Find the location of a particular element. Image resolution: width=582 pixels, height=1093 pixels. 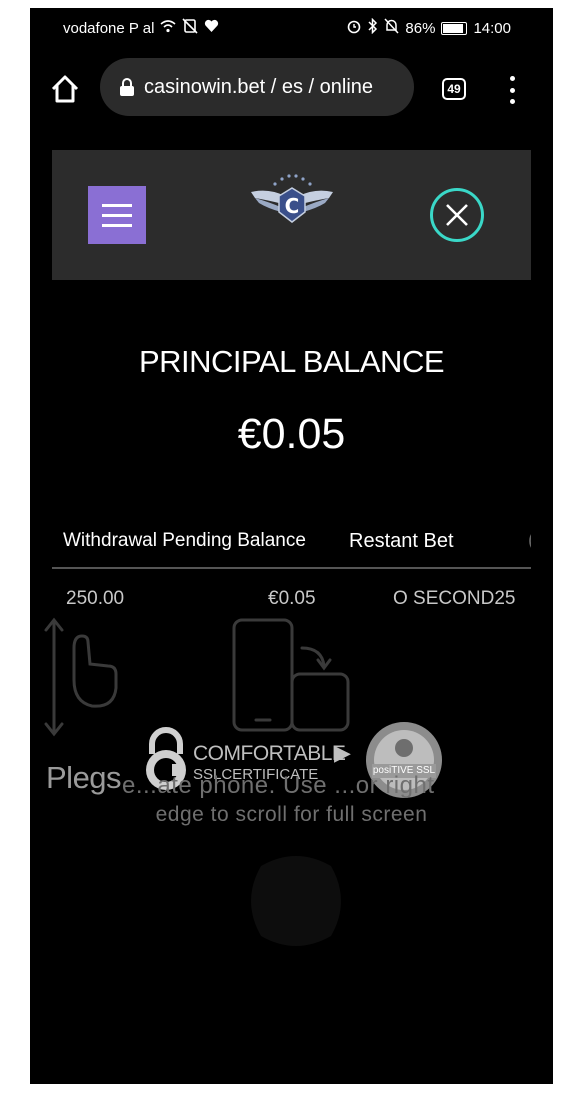

column-header-clipped: ( is located at coordinates (529, 541).